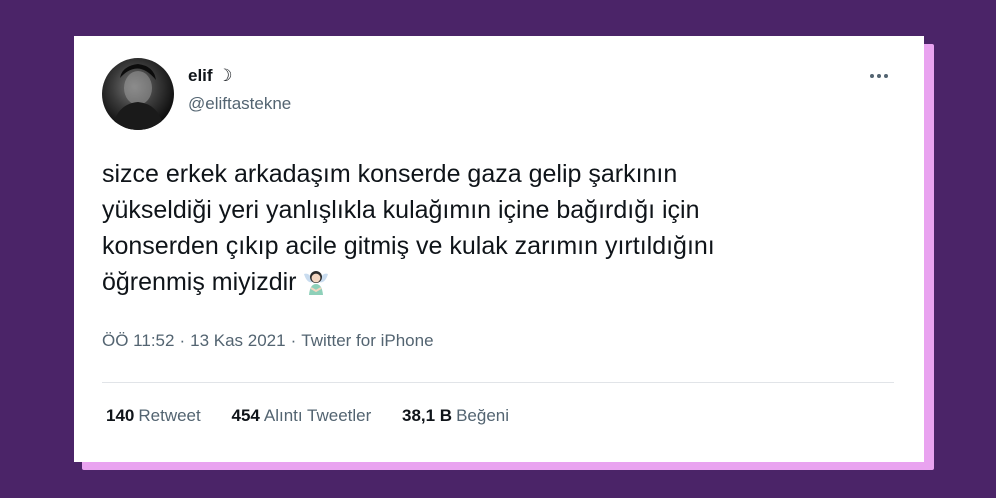 The width and height of the screenshot is (996, 498). I want to click on more-options-icon, so click(879, 76).